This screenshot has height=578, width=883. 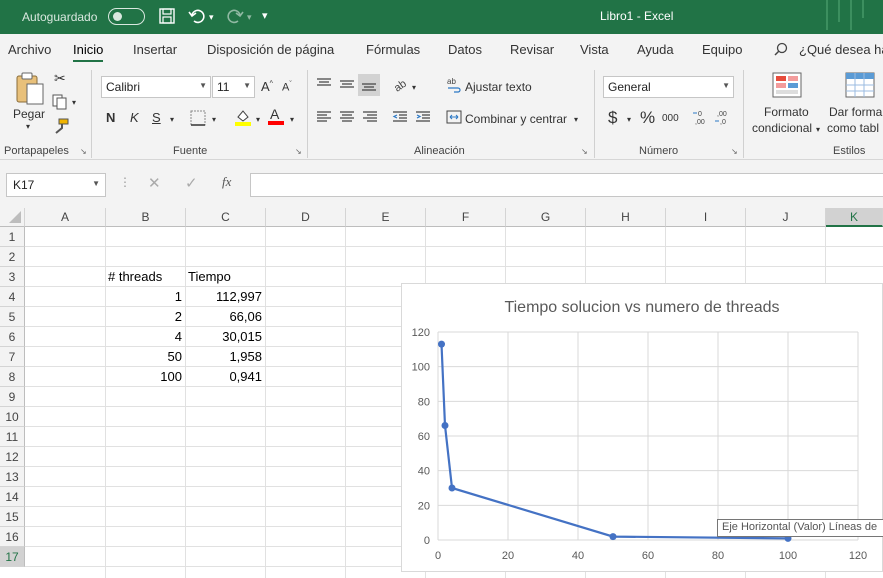 What do you see at coordinates (12, 477) in the screenshot?
I see `row-header: 13` at bounding box center [12, 477].